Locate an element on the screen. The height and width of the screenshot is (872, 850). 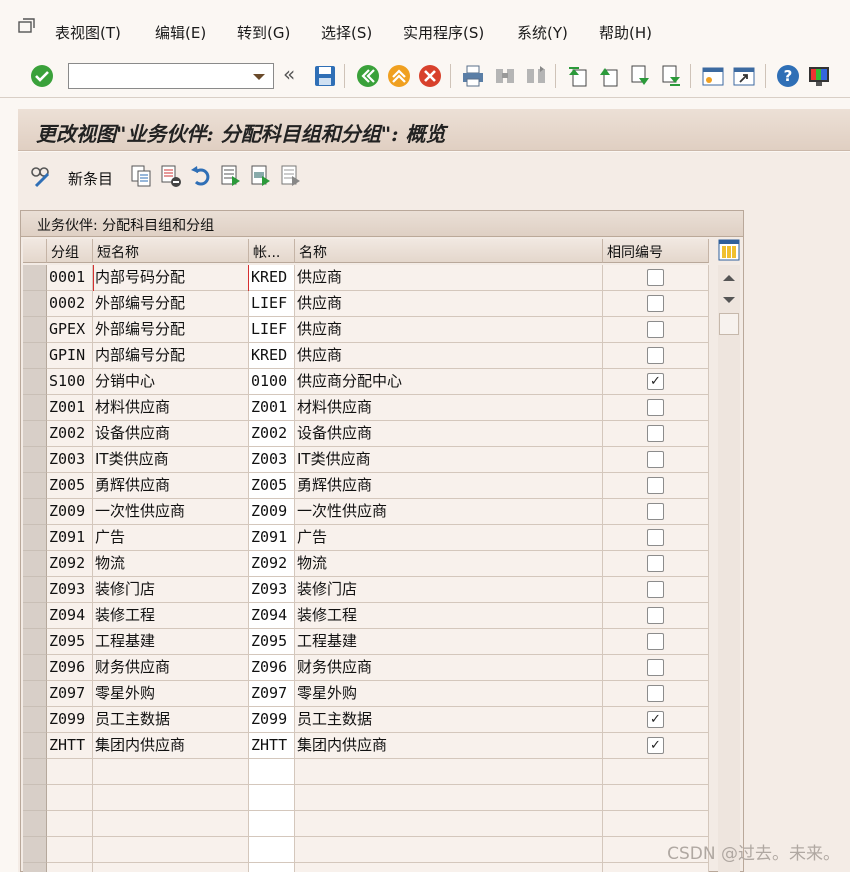
scroll-down-icon is located at coordinates (729, 300).